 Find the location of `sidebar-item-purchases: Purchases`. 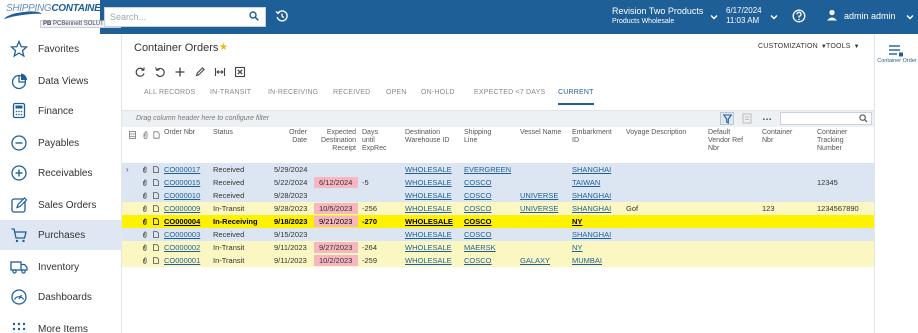

sidebar-item-purchases: Purchases is located at coordinates (61, 235).